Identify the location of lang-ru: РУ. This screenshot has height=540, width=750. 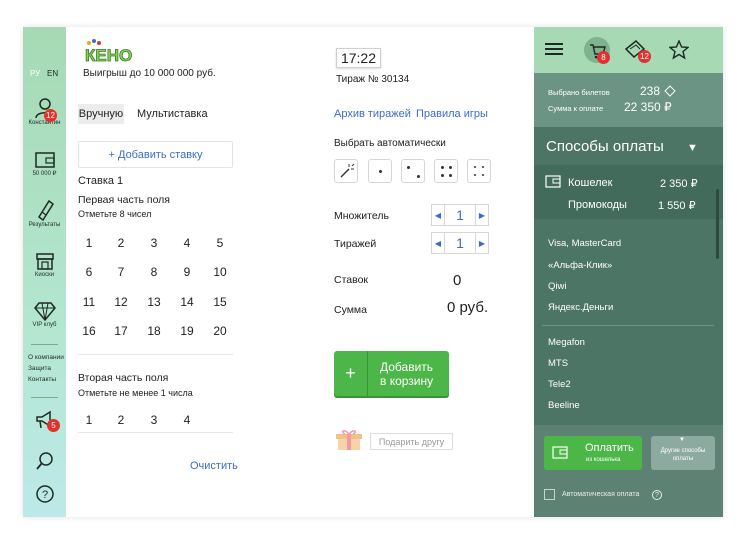
(35, 73).